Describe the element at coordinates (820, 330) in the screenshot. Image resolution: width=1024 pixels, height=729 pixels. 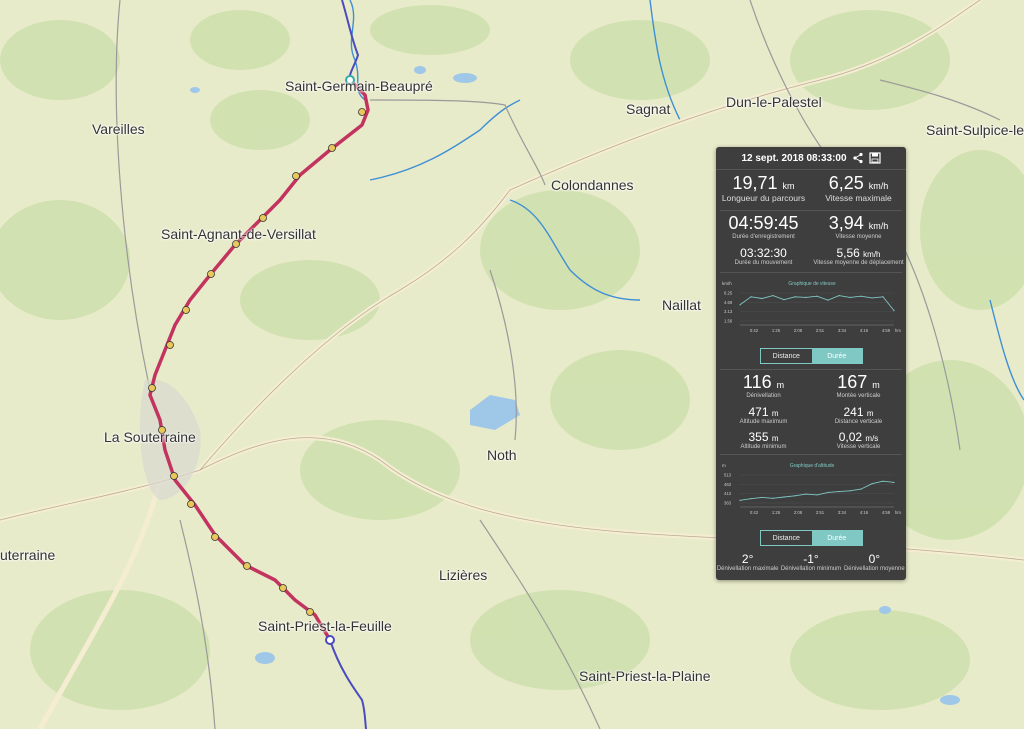
I see `speed-chart-x-tick: 2:51` at that location.